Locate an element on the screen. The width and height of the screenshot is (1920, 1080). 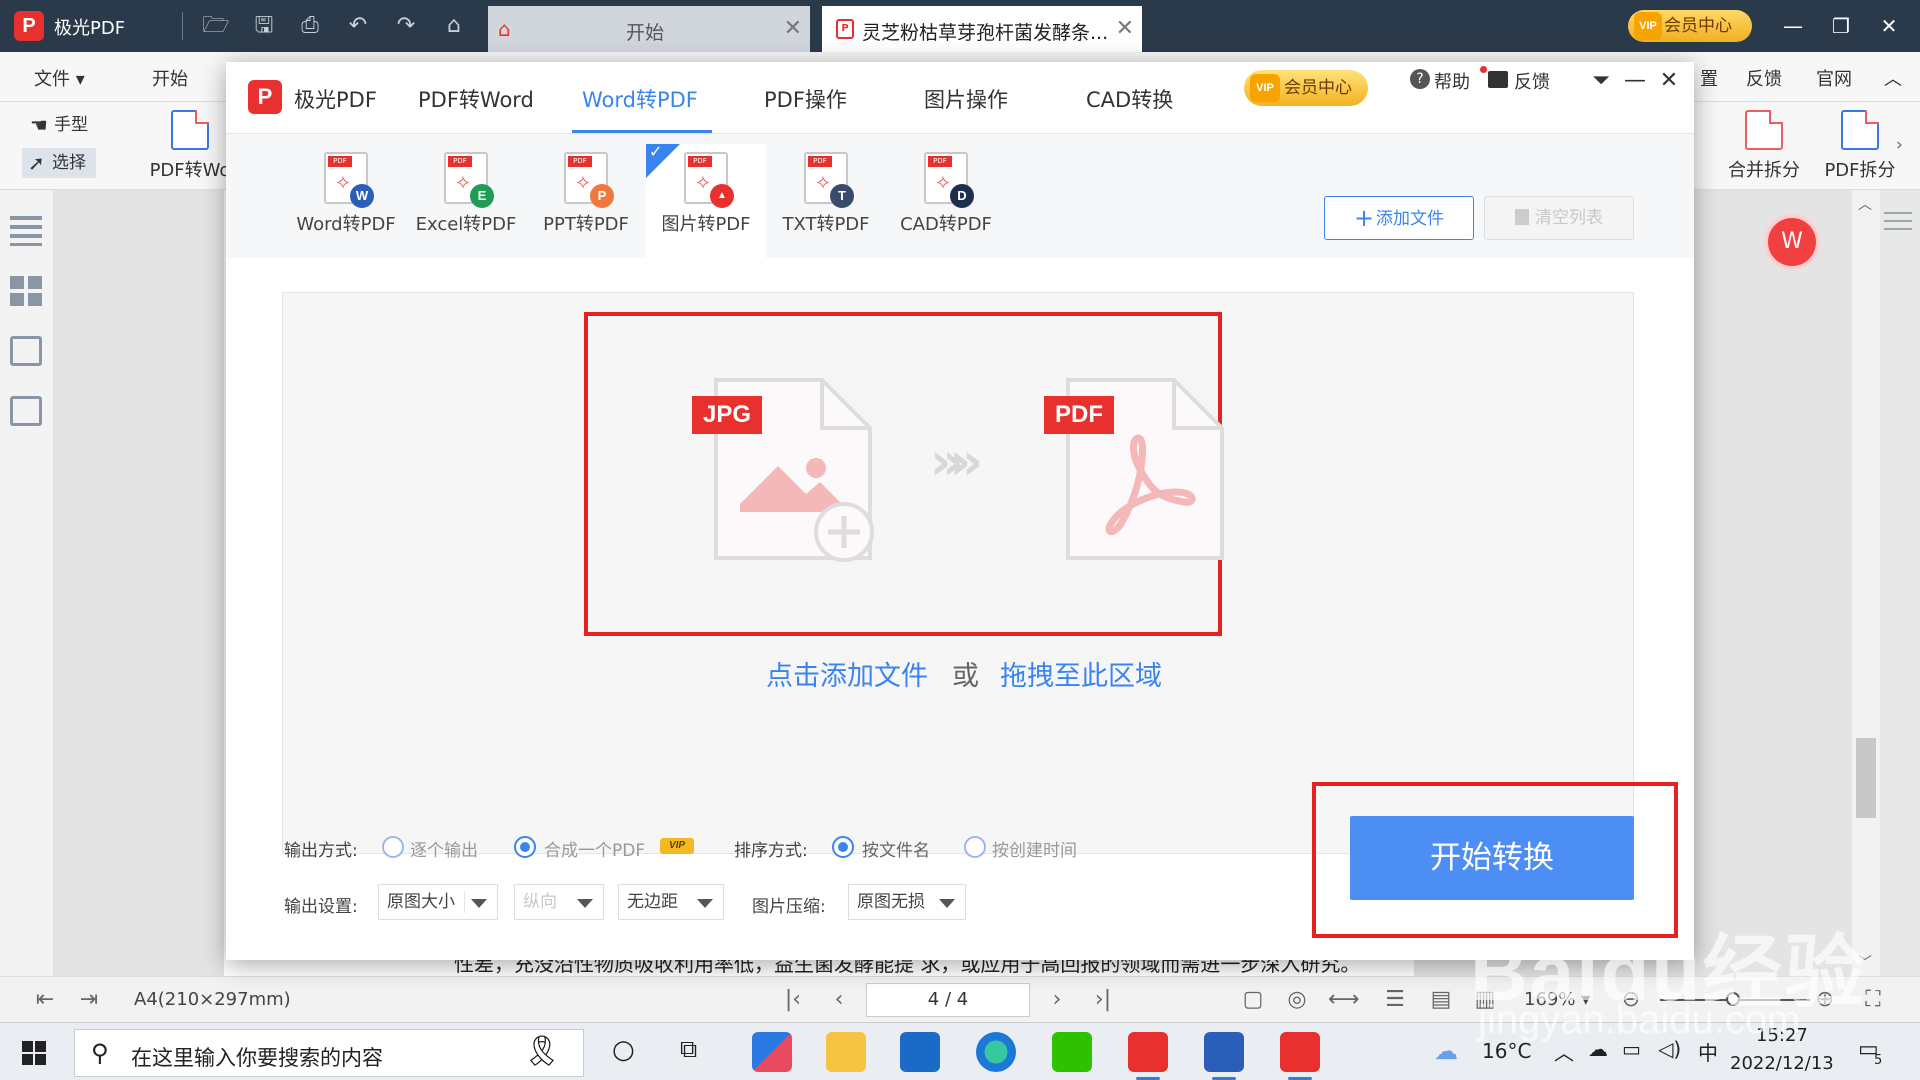
individual-output-text: 逐个输出 is located at coordinates (444, 848).